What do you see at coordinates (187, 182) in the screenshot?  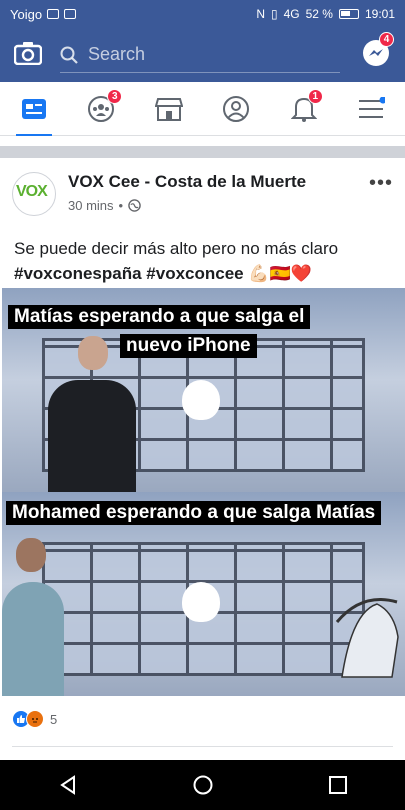 I see `page-name: VOX Cee - Costa de la Muerte` at bounding box center [187, 182].